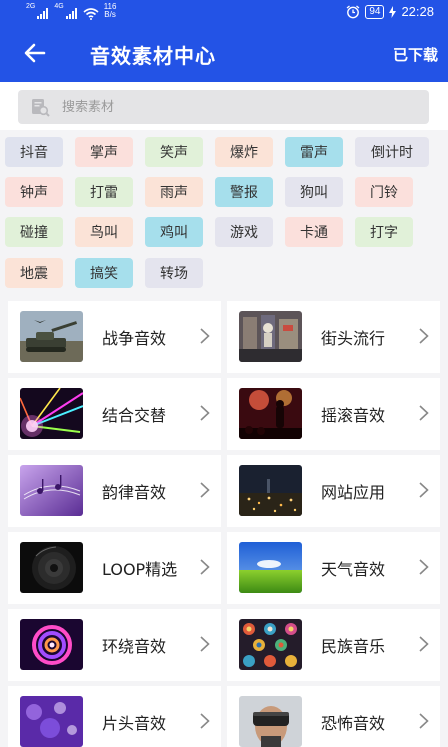 Image resolution: width=448 pixels, height=747 pixels. I want to click on category-card-rock: 摇滚音效, so click(333, 414).